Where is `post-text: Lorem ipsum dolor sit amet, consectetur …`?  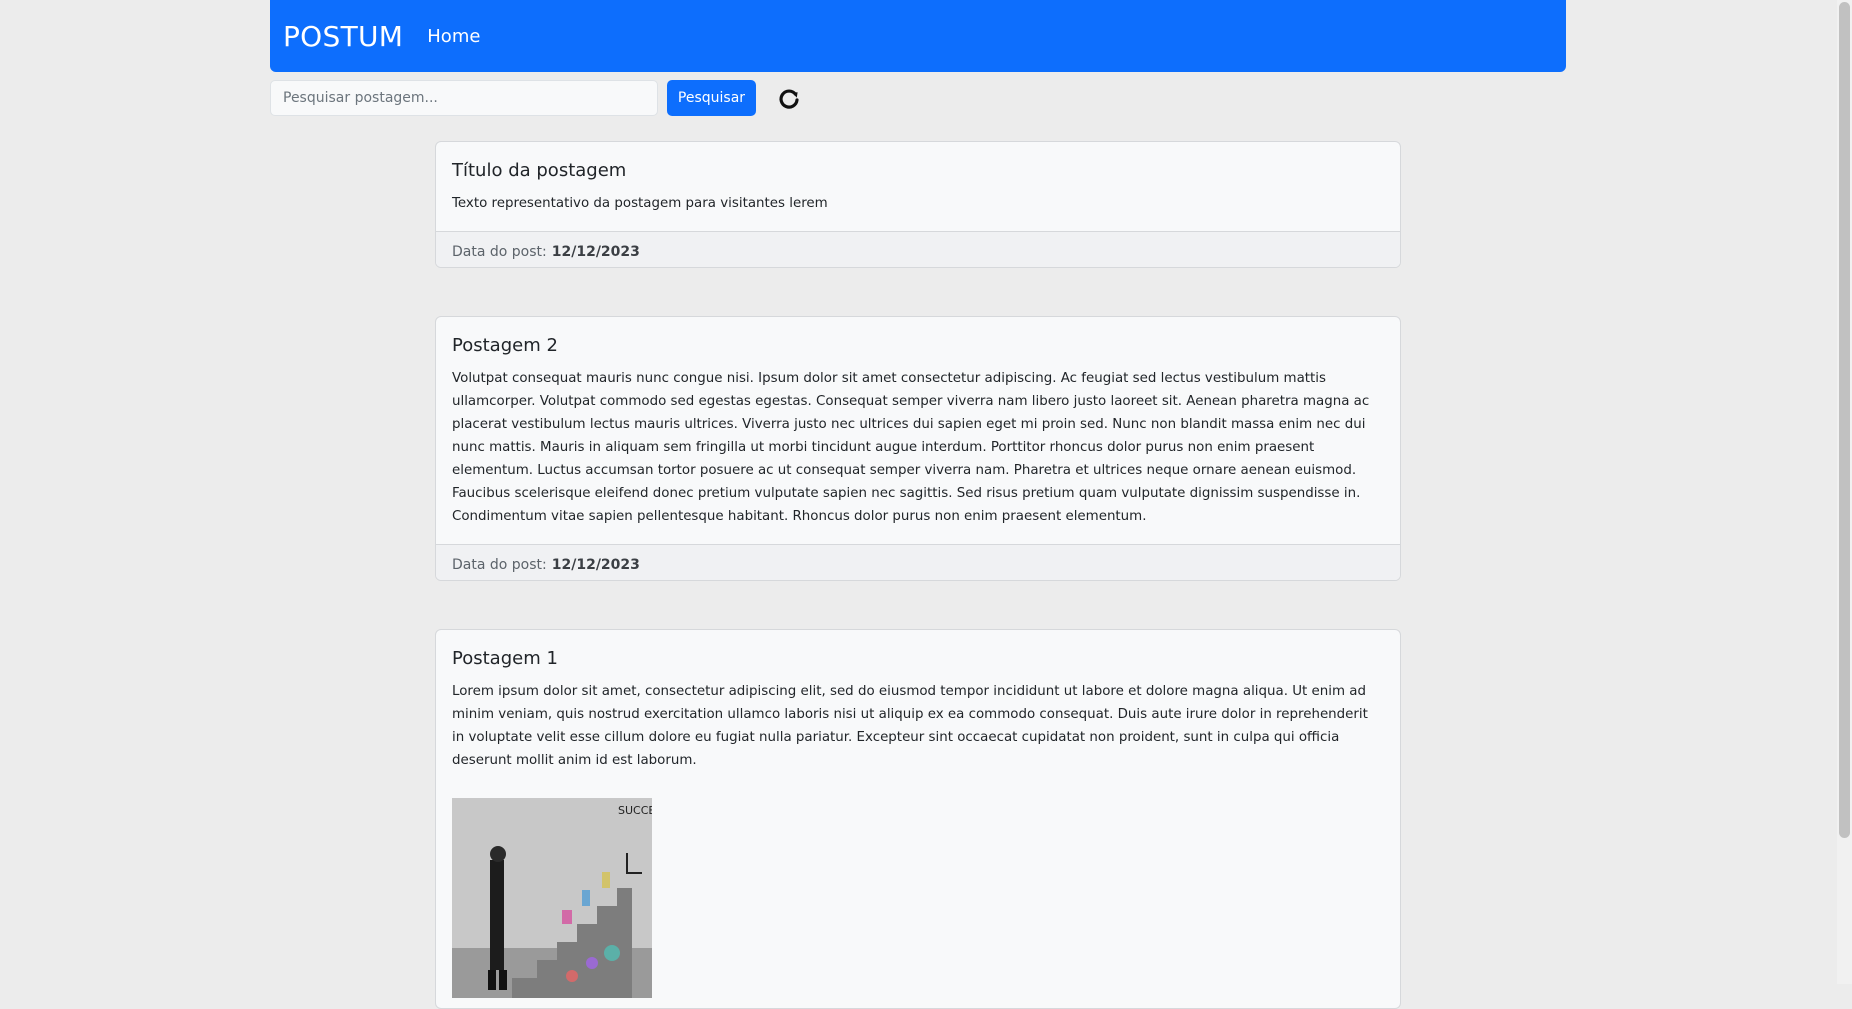
post-text: Lorem ipsum dolor sit amet, consectetur … is located at coordinates (910, 726).